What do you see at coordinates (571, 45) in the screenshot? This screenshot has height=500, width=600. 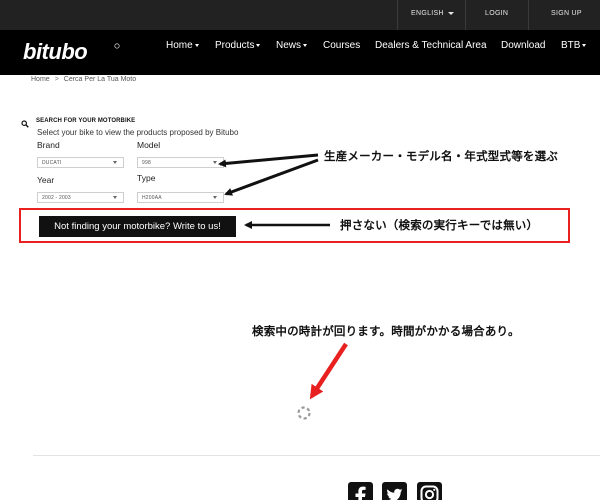 I see `nav-item-label: BTB` at bounding box center [571, 45].